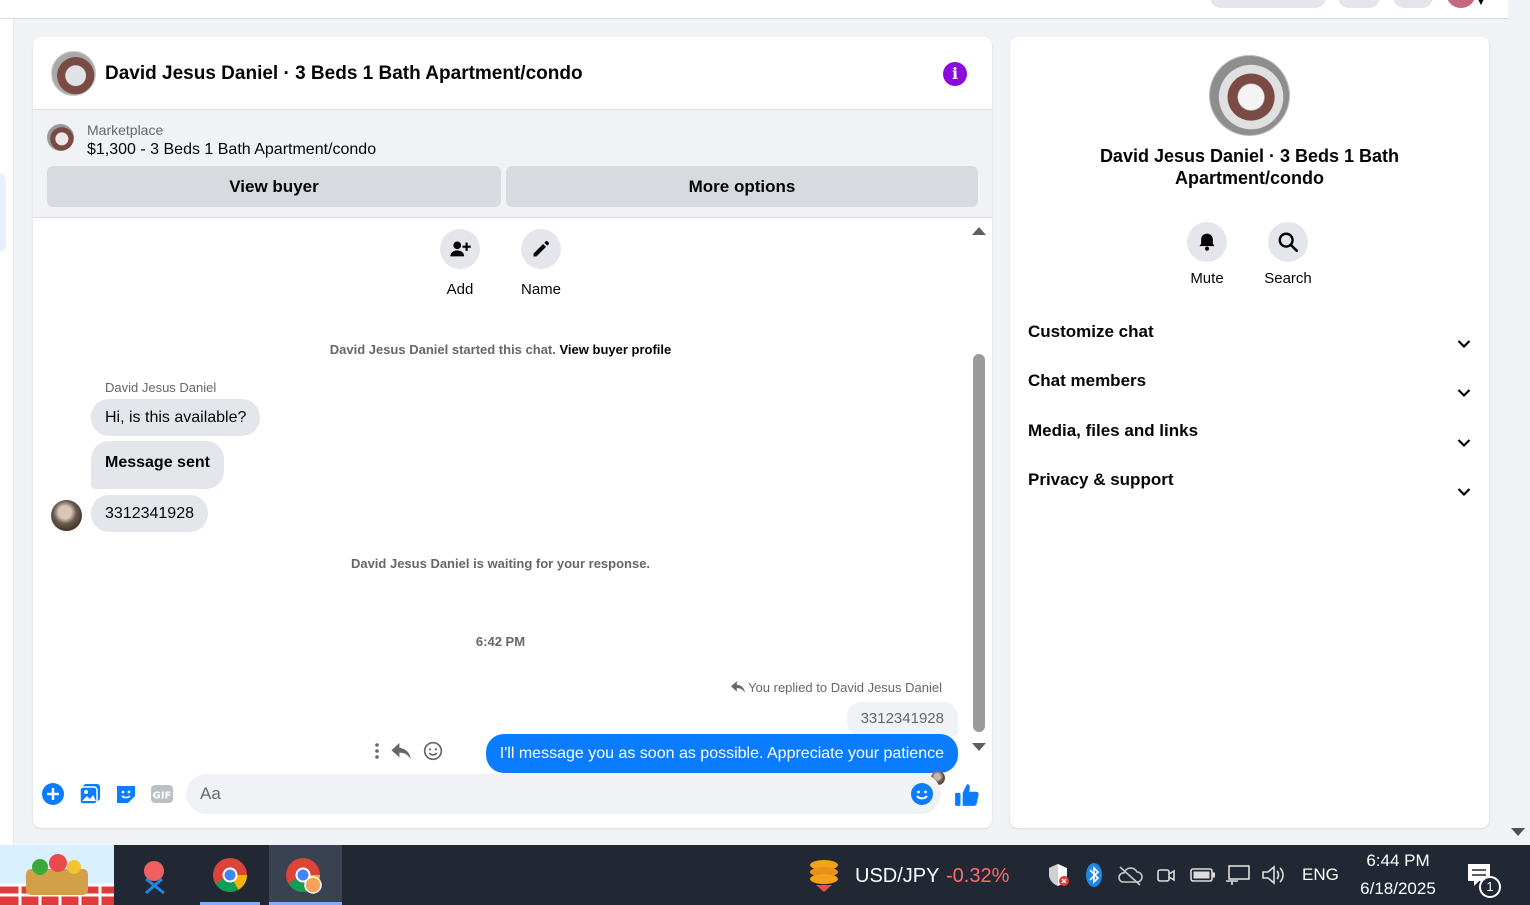 The width and height of the screenshot is (1530, 905). Describe the element at coordinates (90, 794) in the screenshot. I see `photo-icon` at that location.